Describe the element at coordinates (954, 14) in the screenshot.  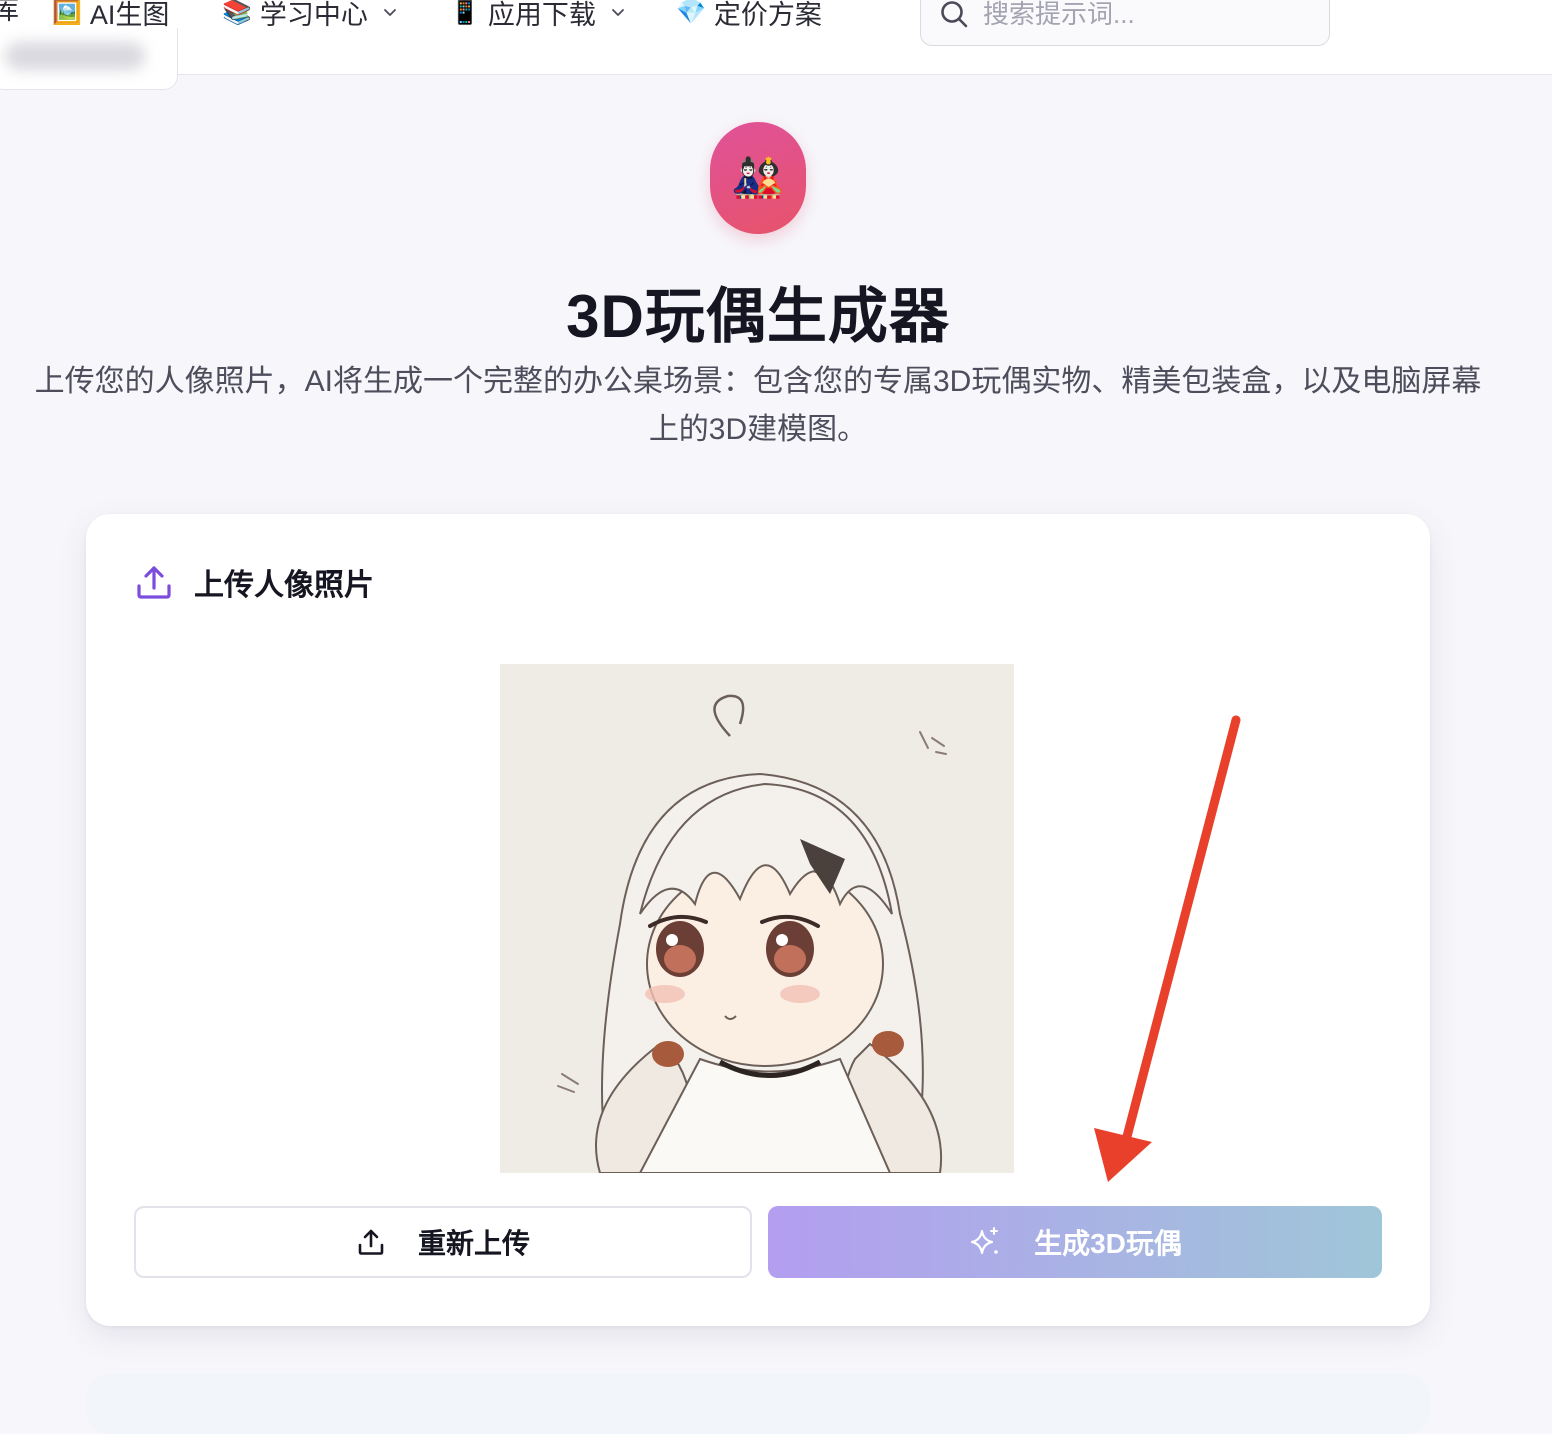
I see `search-icon` at that location.